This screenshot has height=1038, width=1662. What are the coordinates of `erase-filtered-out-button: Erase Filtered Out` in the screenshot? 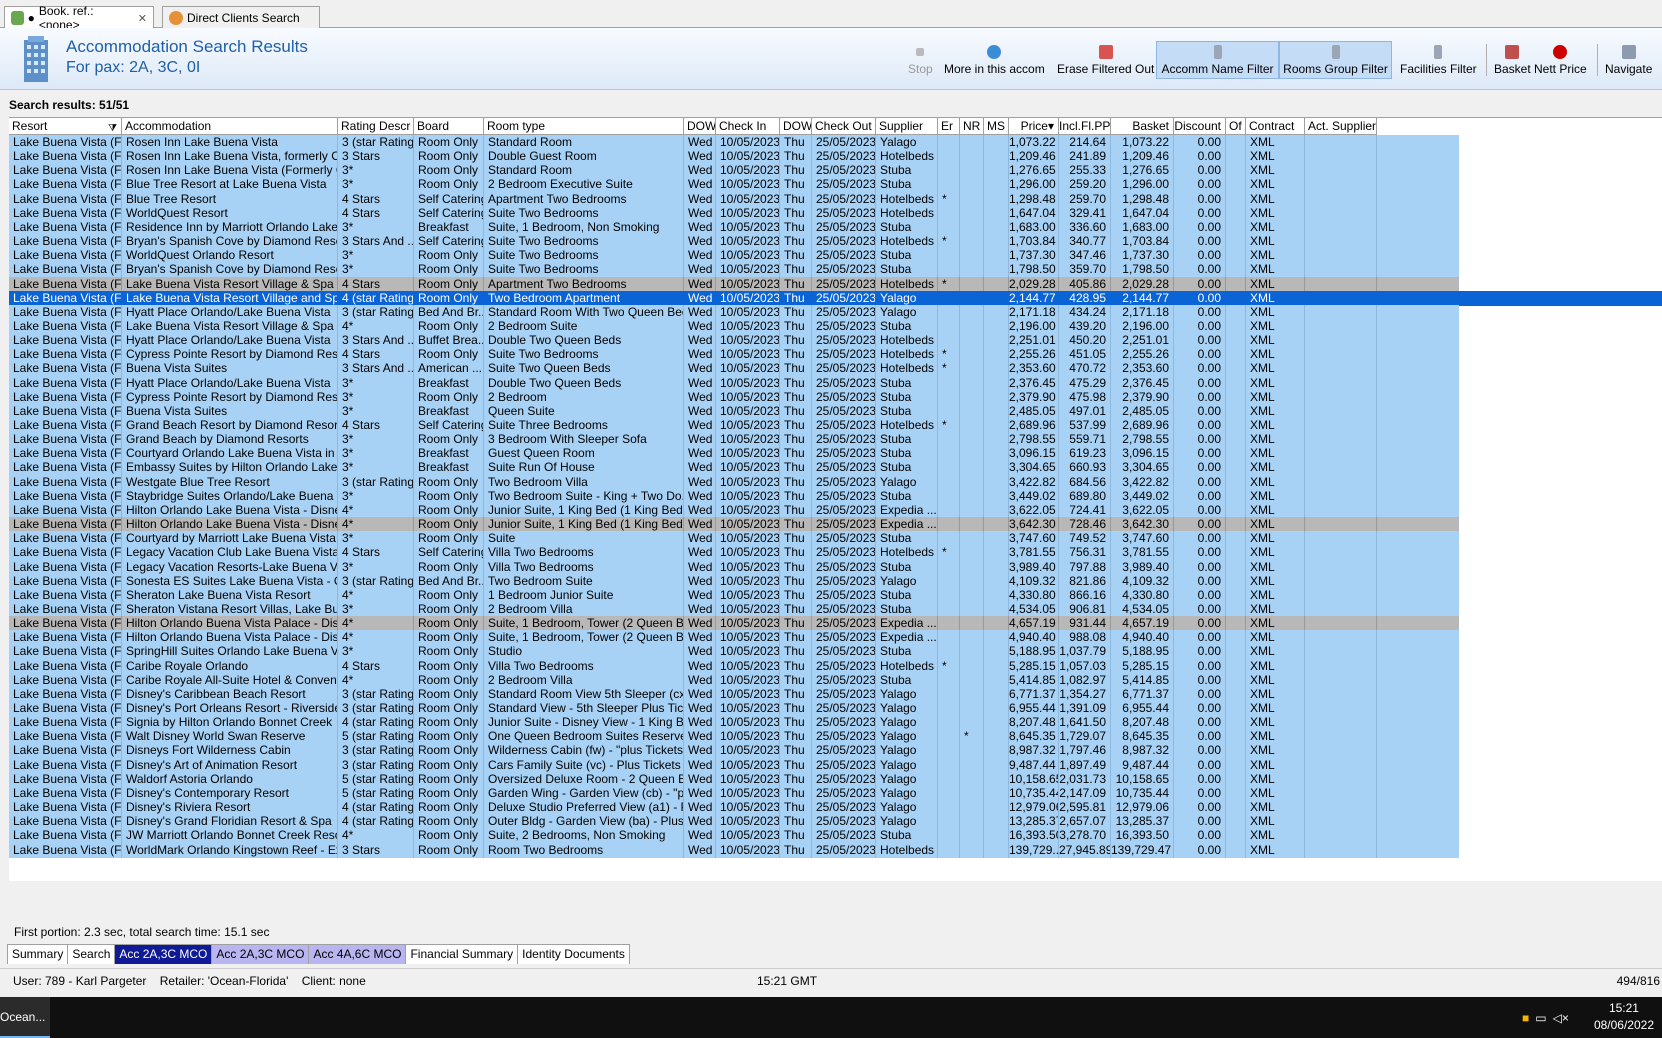 It's located at (1105, 60).